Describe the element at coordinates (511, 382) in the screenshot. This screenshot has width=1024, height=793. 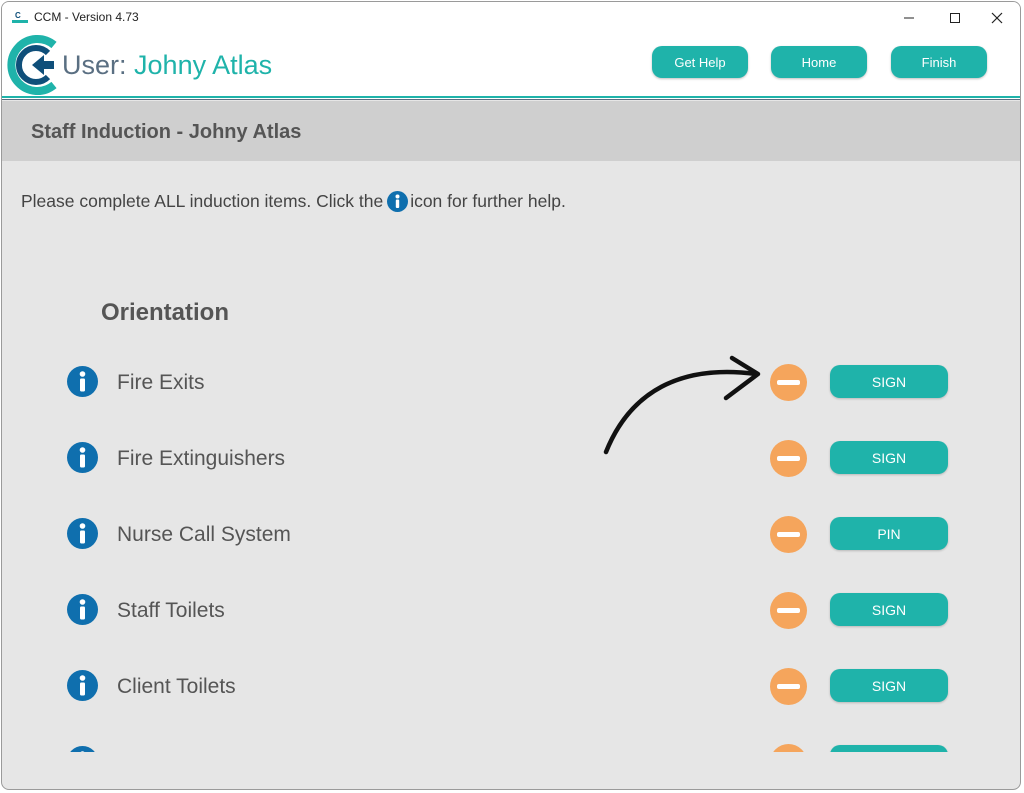
I see `induction-item-row: Fire Exits SIGN` at that location.